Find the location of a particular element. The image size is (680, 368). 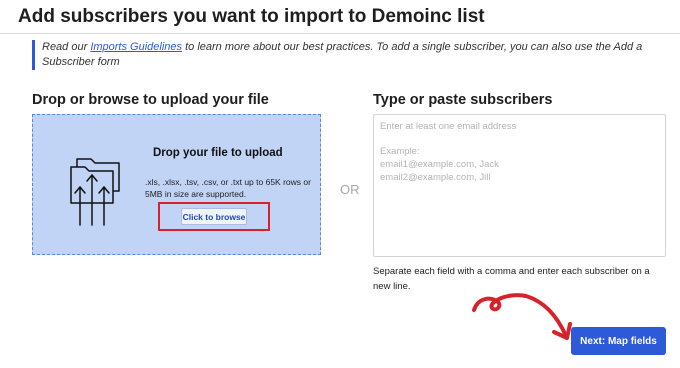

browse-highlight: Click to browse is located at coordinates (214, 216).